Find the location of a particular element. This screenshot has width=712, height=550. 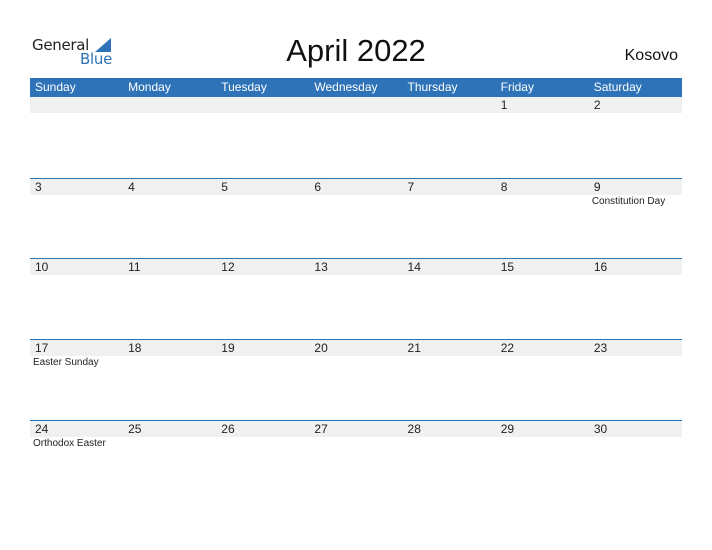

day-number: 7 is located at coordinates (411, 187).